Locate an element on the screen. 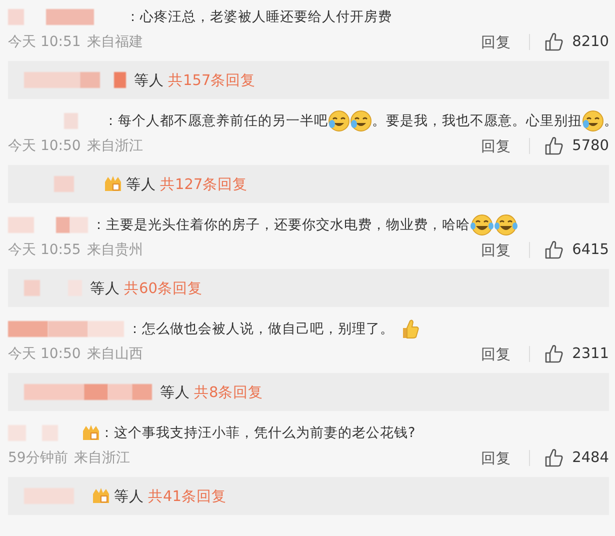 The height and width of the screenshot is (536, 615). comment-location: 来自福建 is located at coordinates (114, 42).